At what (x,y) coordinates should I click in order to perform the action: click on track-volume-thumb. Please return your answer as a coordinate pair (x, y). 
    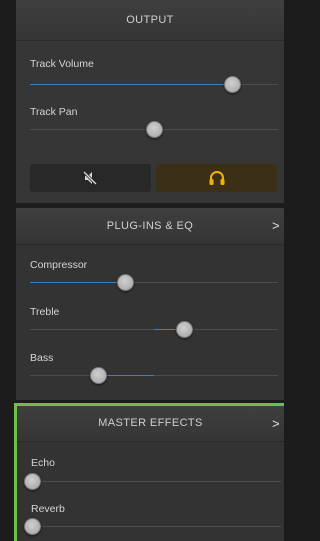
    Looking at the image, I should click on (232, 84).